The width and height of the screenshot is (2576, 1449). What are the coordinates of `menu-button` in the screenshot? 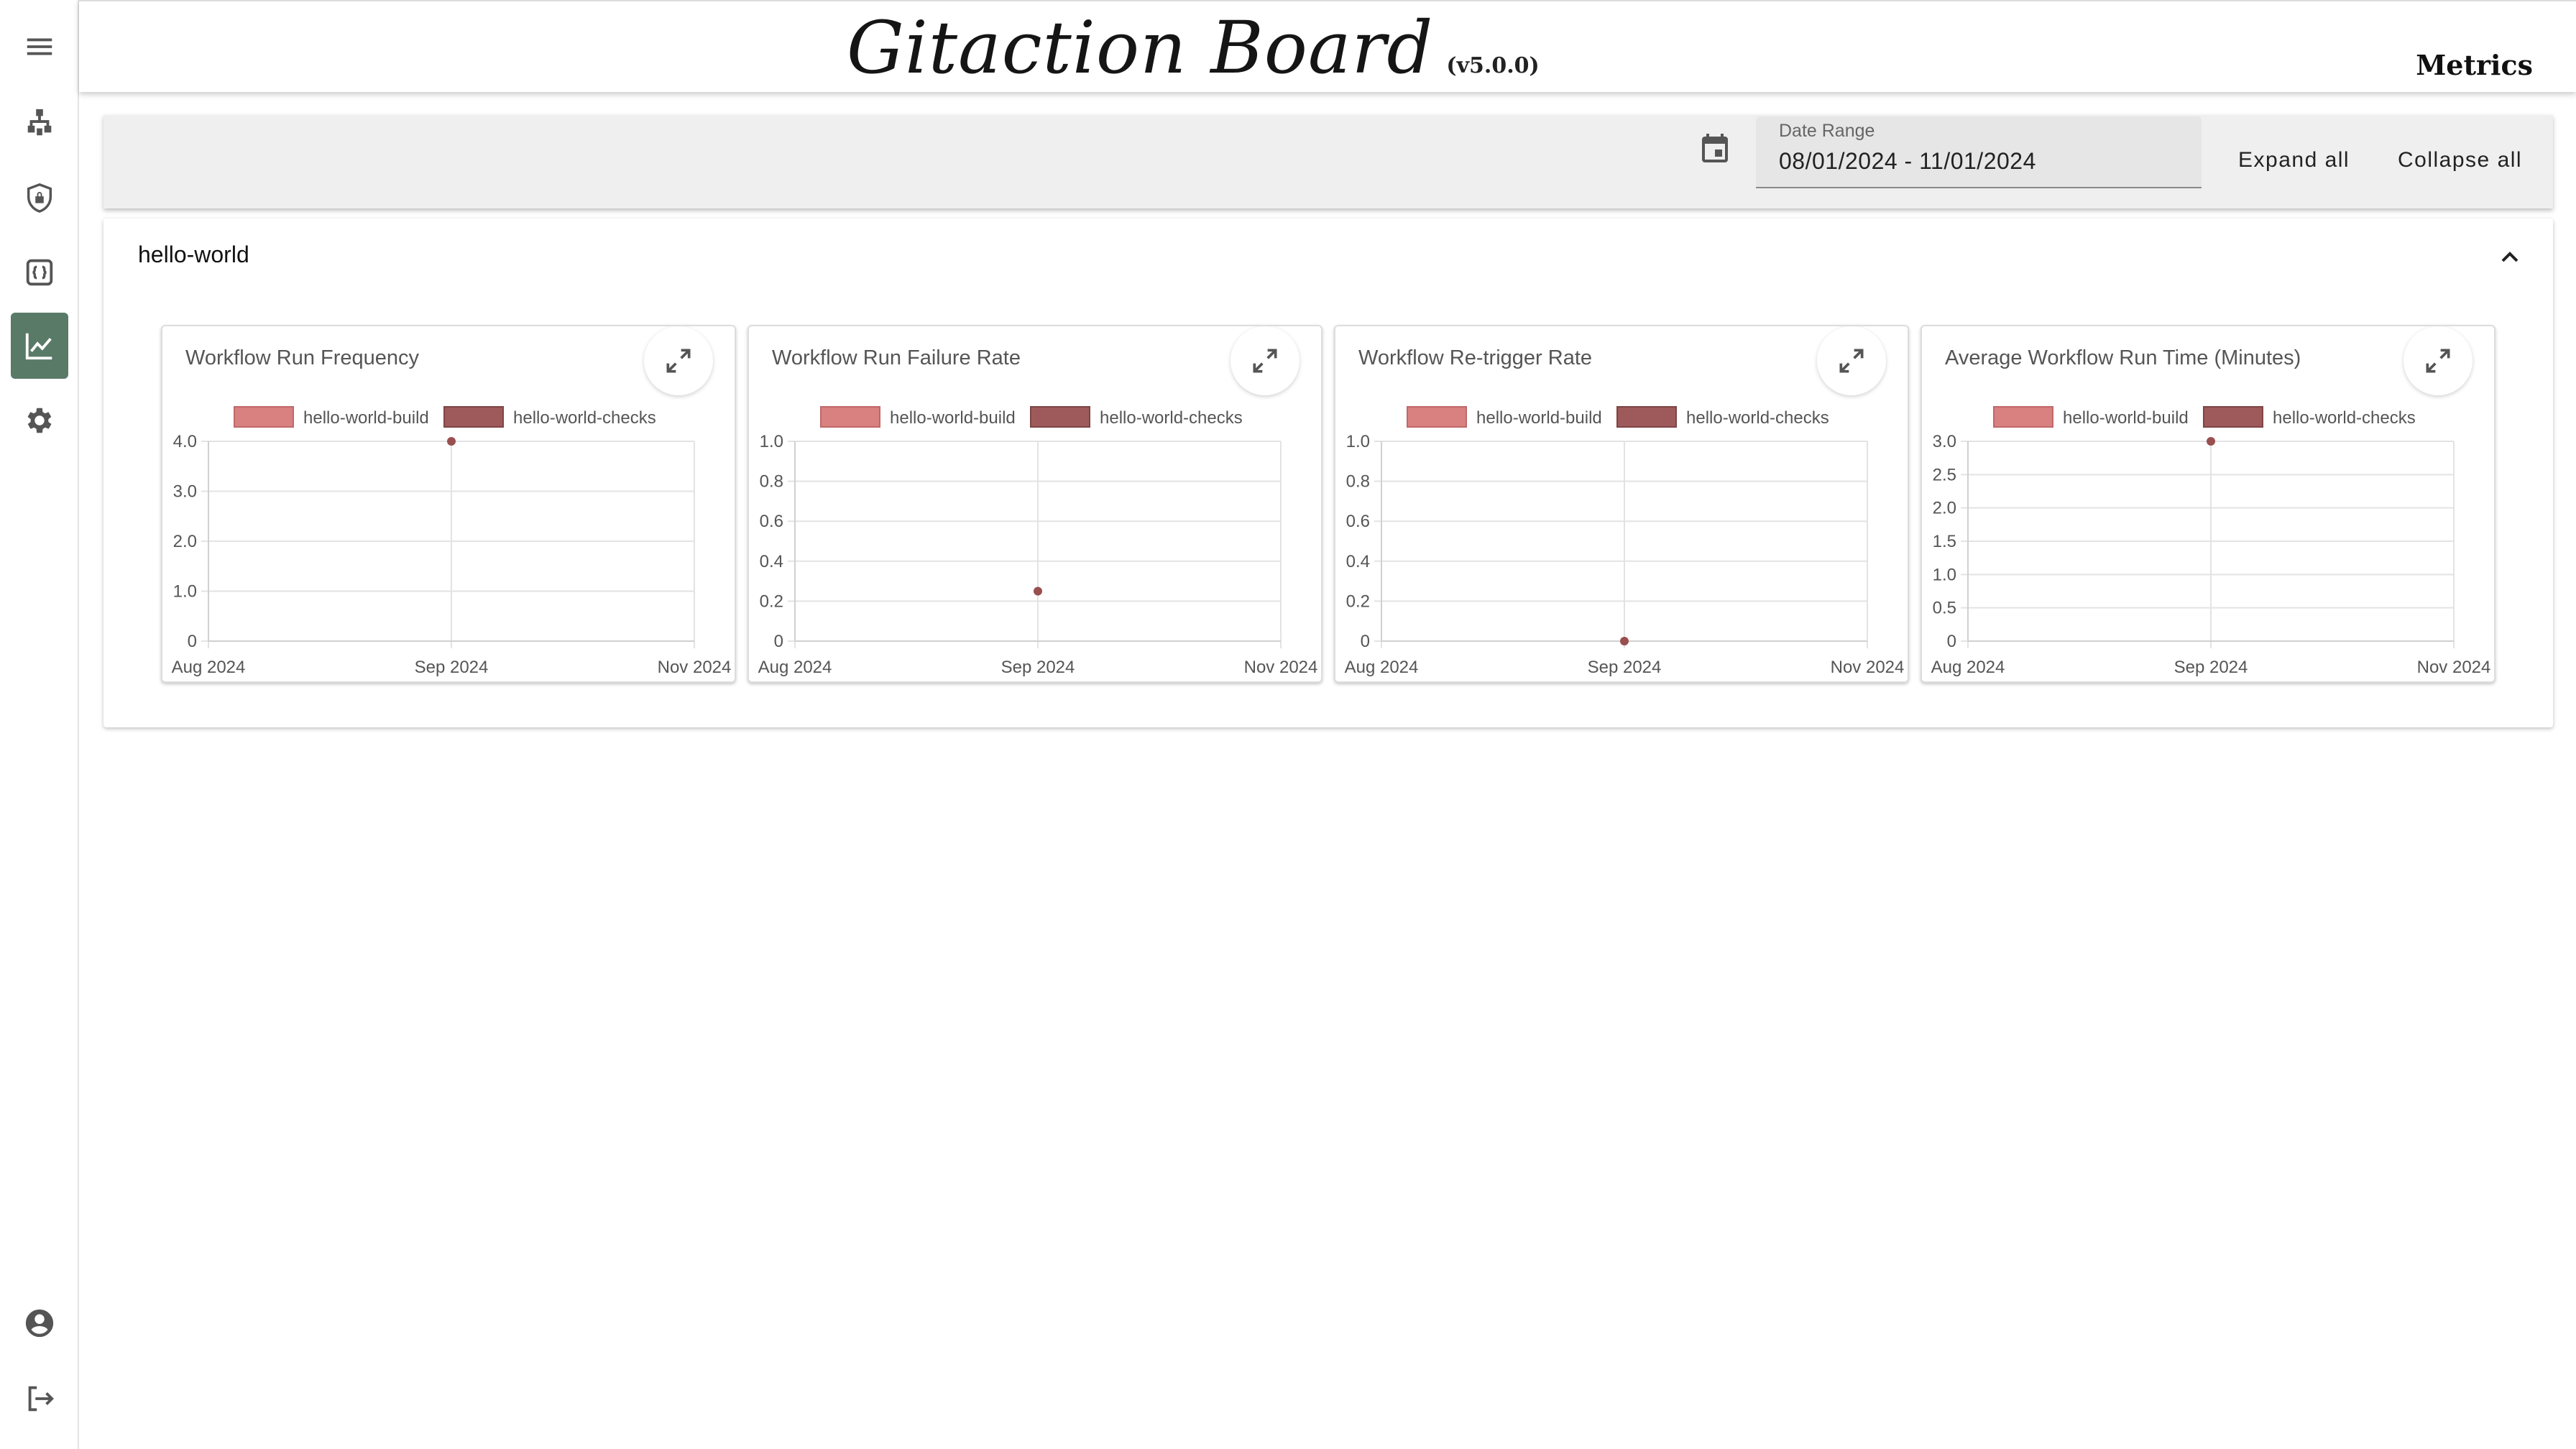 It's located at (39, 47).